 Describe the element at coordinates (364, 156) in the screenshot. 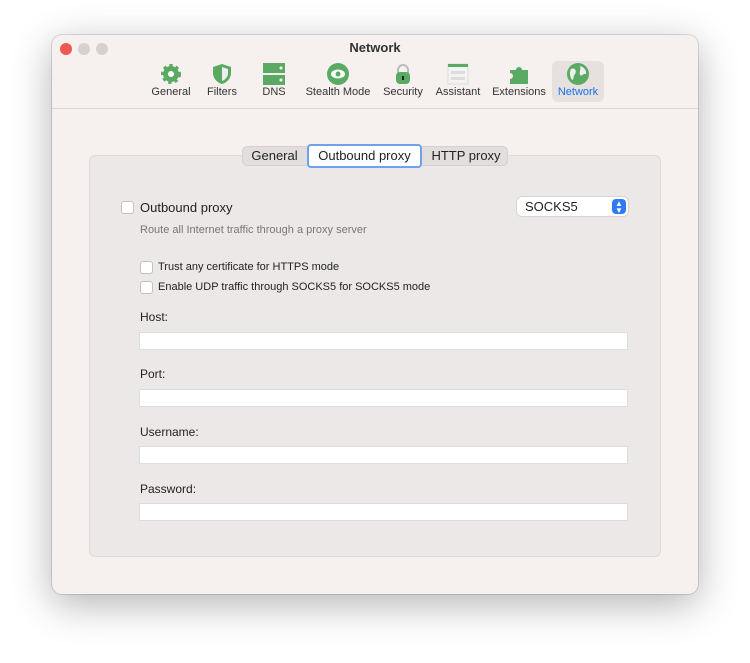

I see `tab-outbound-proxy: Outbound proxy` at that location.